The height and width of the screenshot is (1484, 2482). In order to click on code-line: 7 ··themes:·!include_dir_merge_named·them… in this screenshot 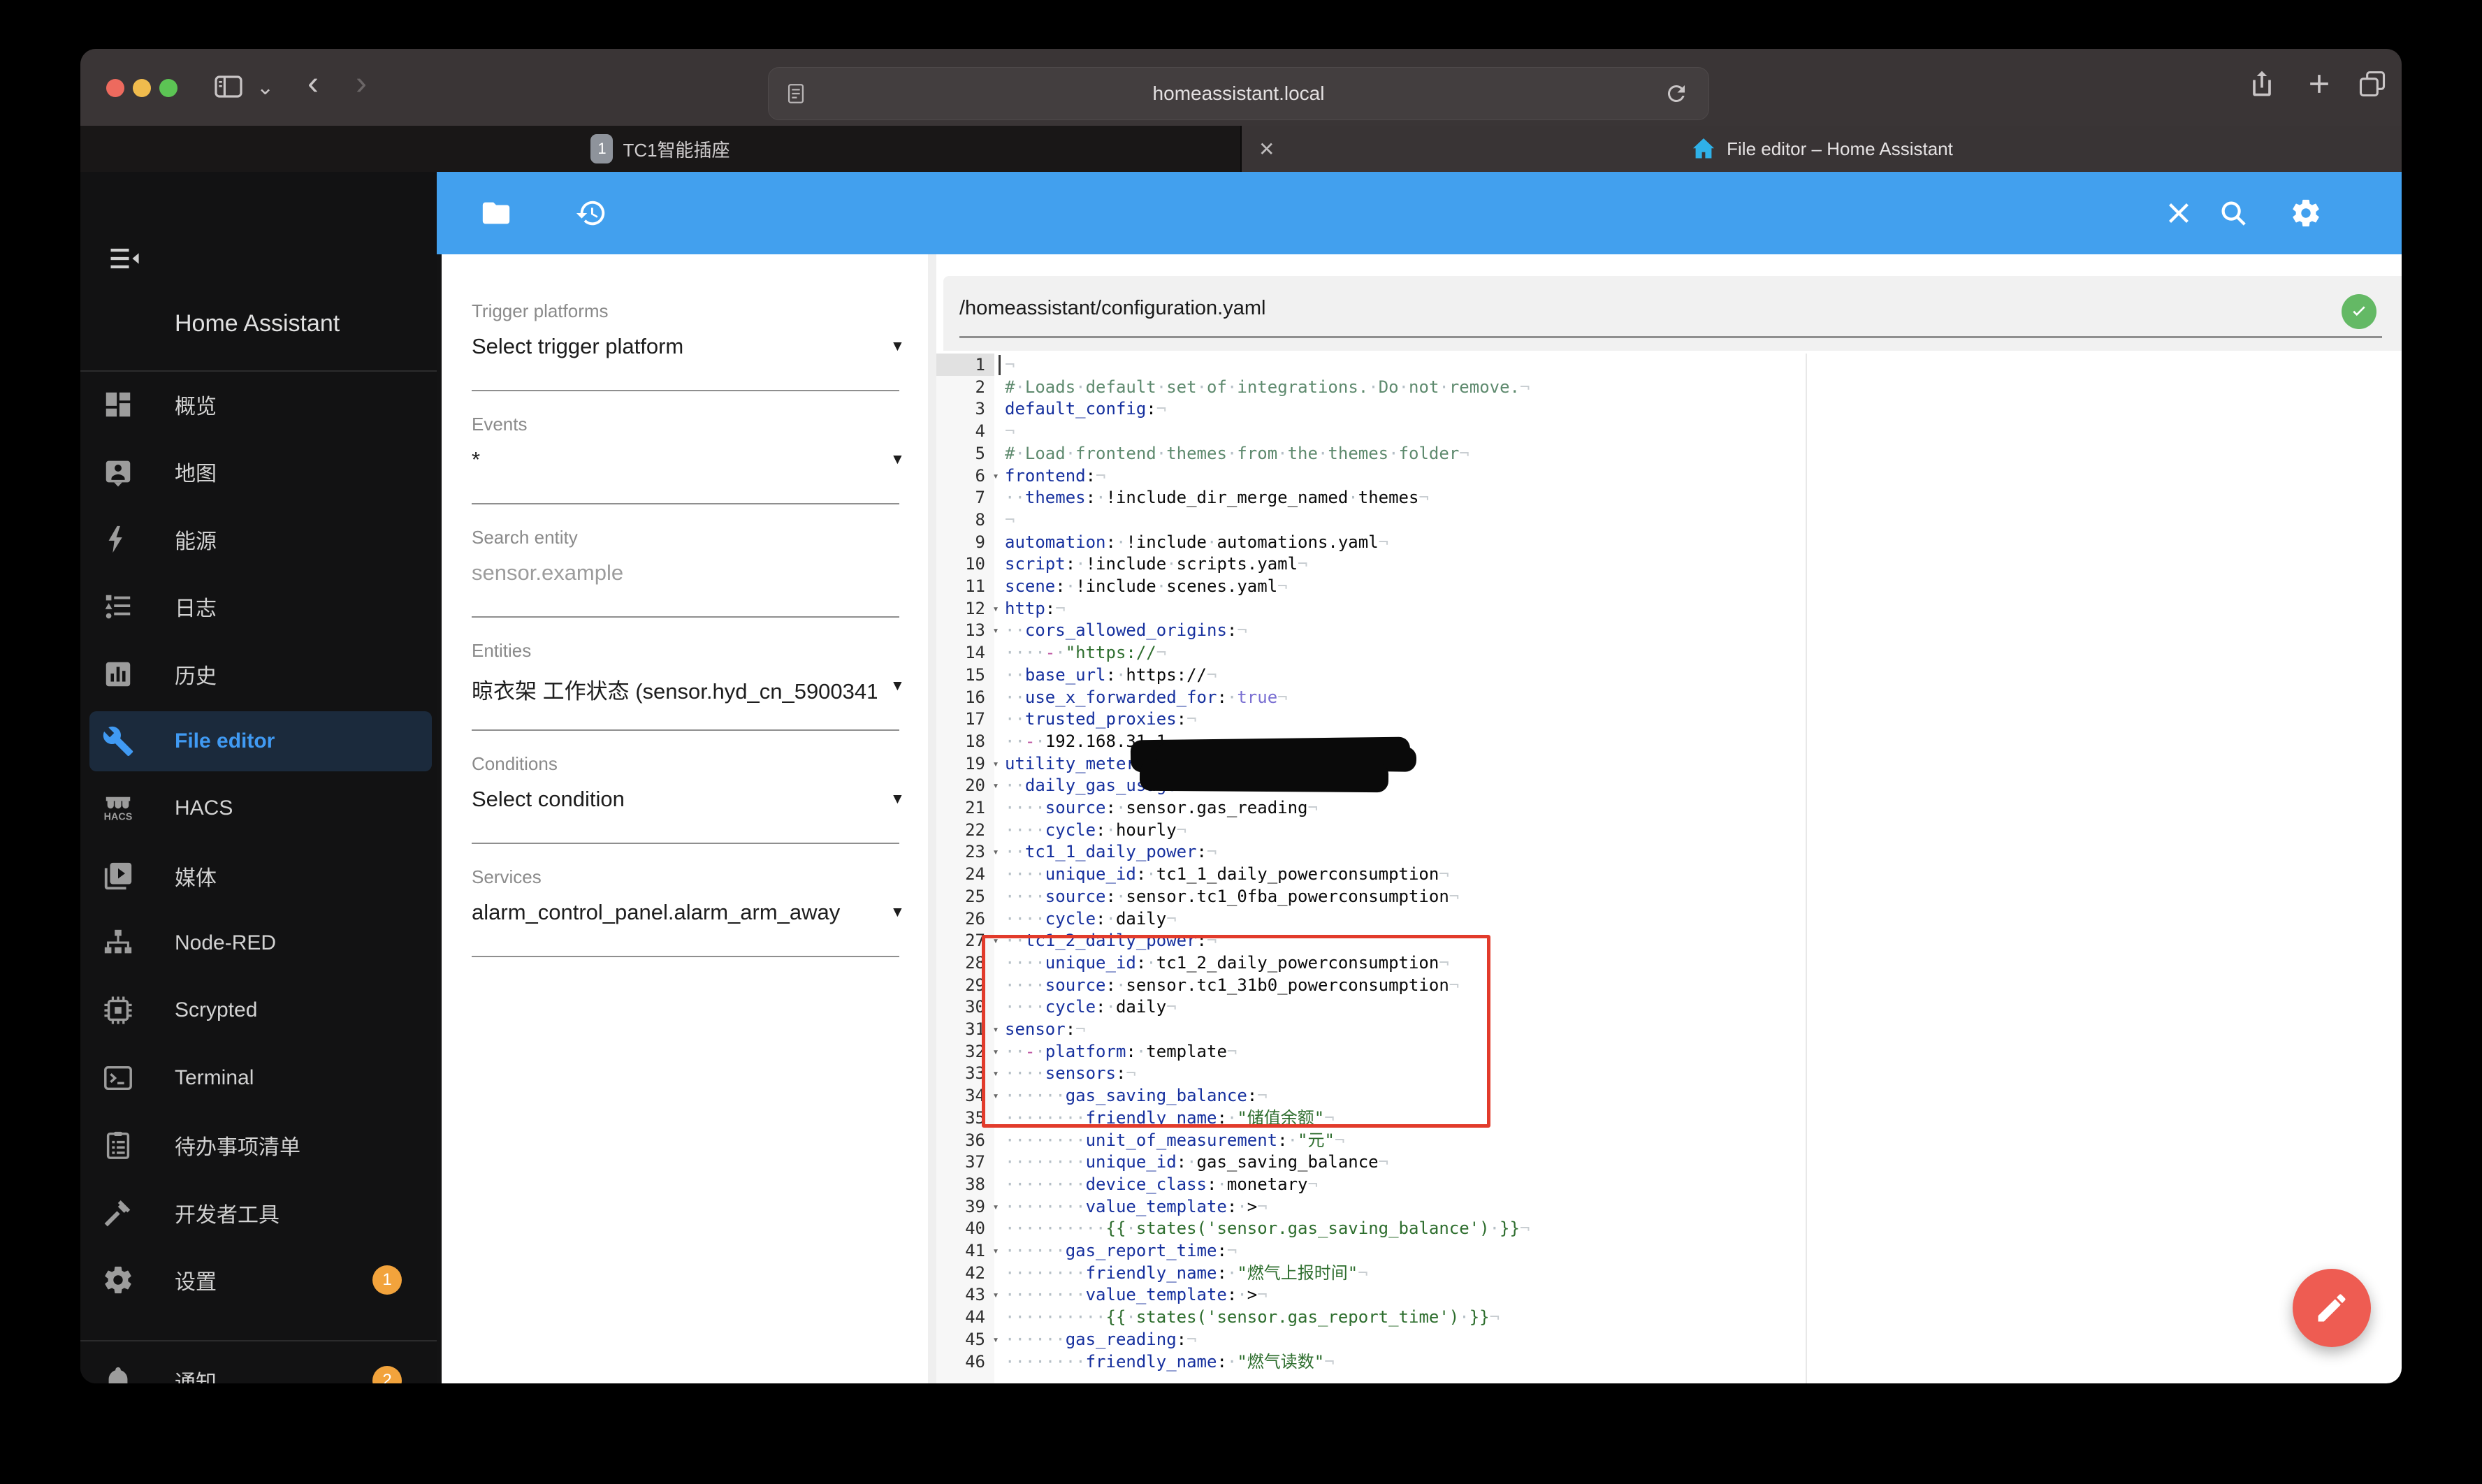, I will do `click(1669, 497)`.